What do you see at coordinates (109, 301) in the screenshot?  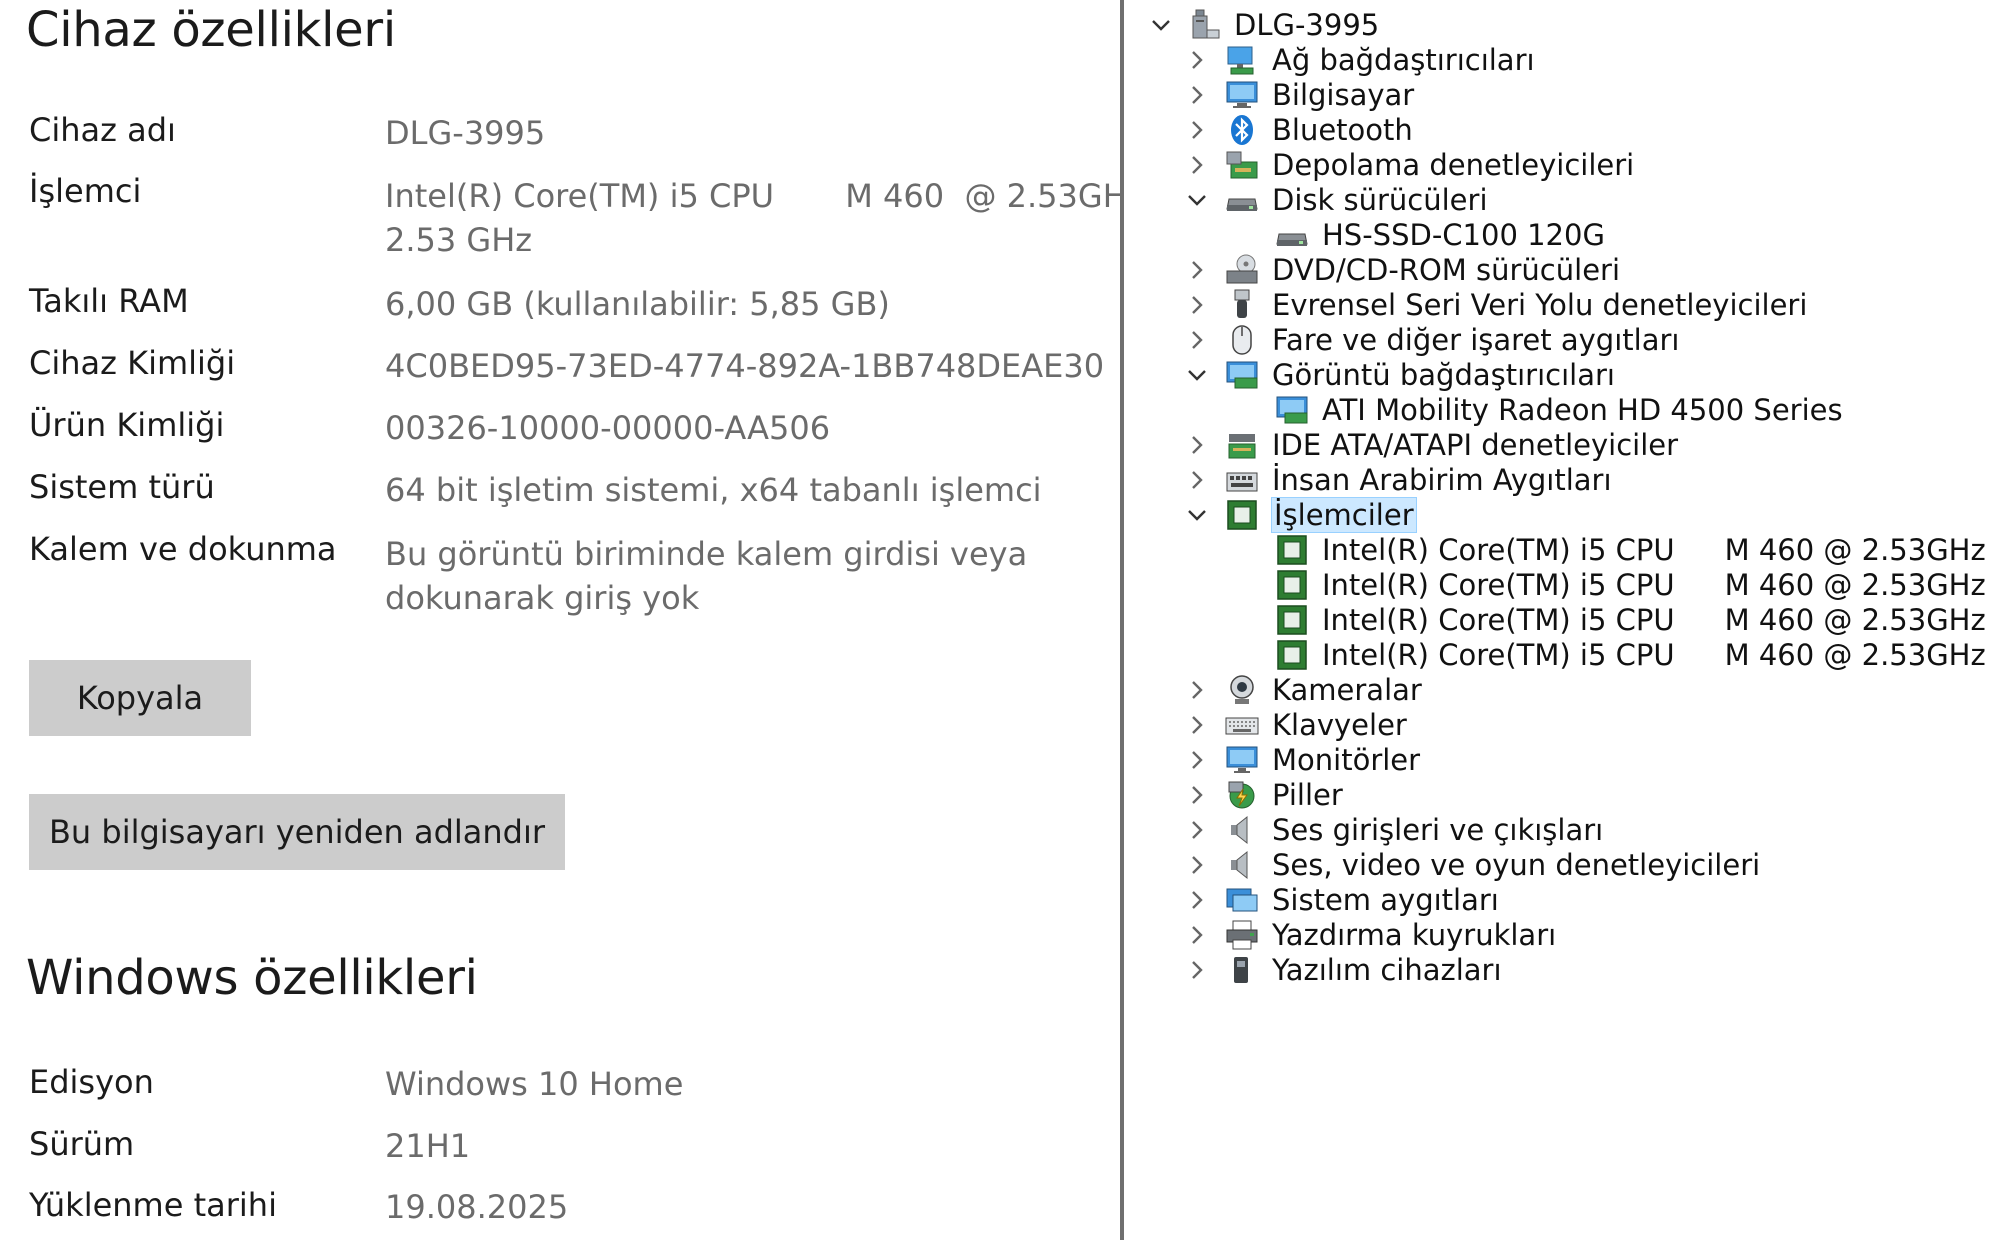 I see `installed-ram-label: Takılı RAM` at bounding box center [109, 301].